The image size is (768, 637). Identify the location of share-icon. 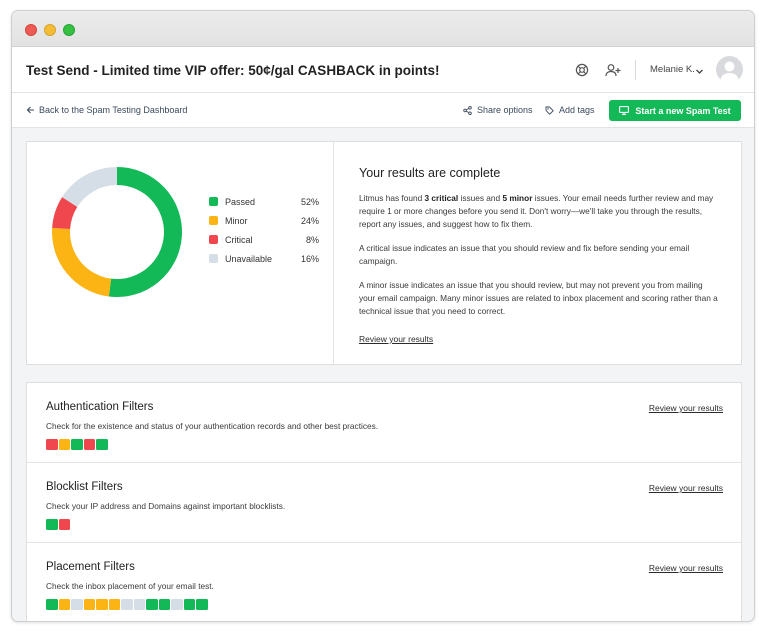
(467, 110).